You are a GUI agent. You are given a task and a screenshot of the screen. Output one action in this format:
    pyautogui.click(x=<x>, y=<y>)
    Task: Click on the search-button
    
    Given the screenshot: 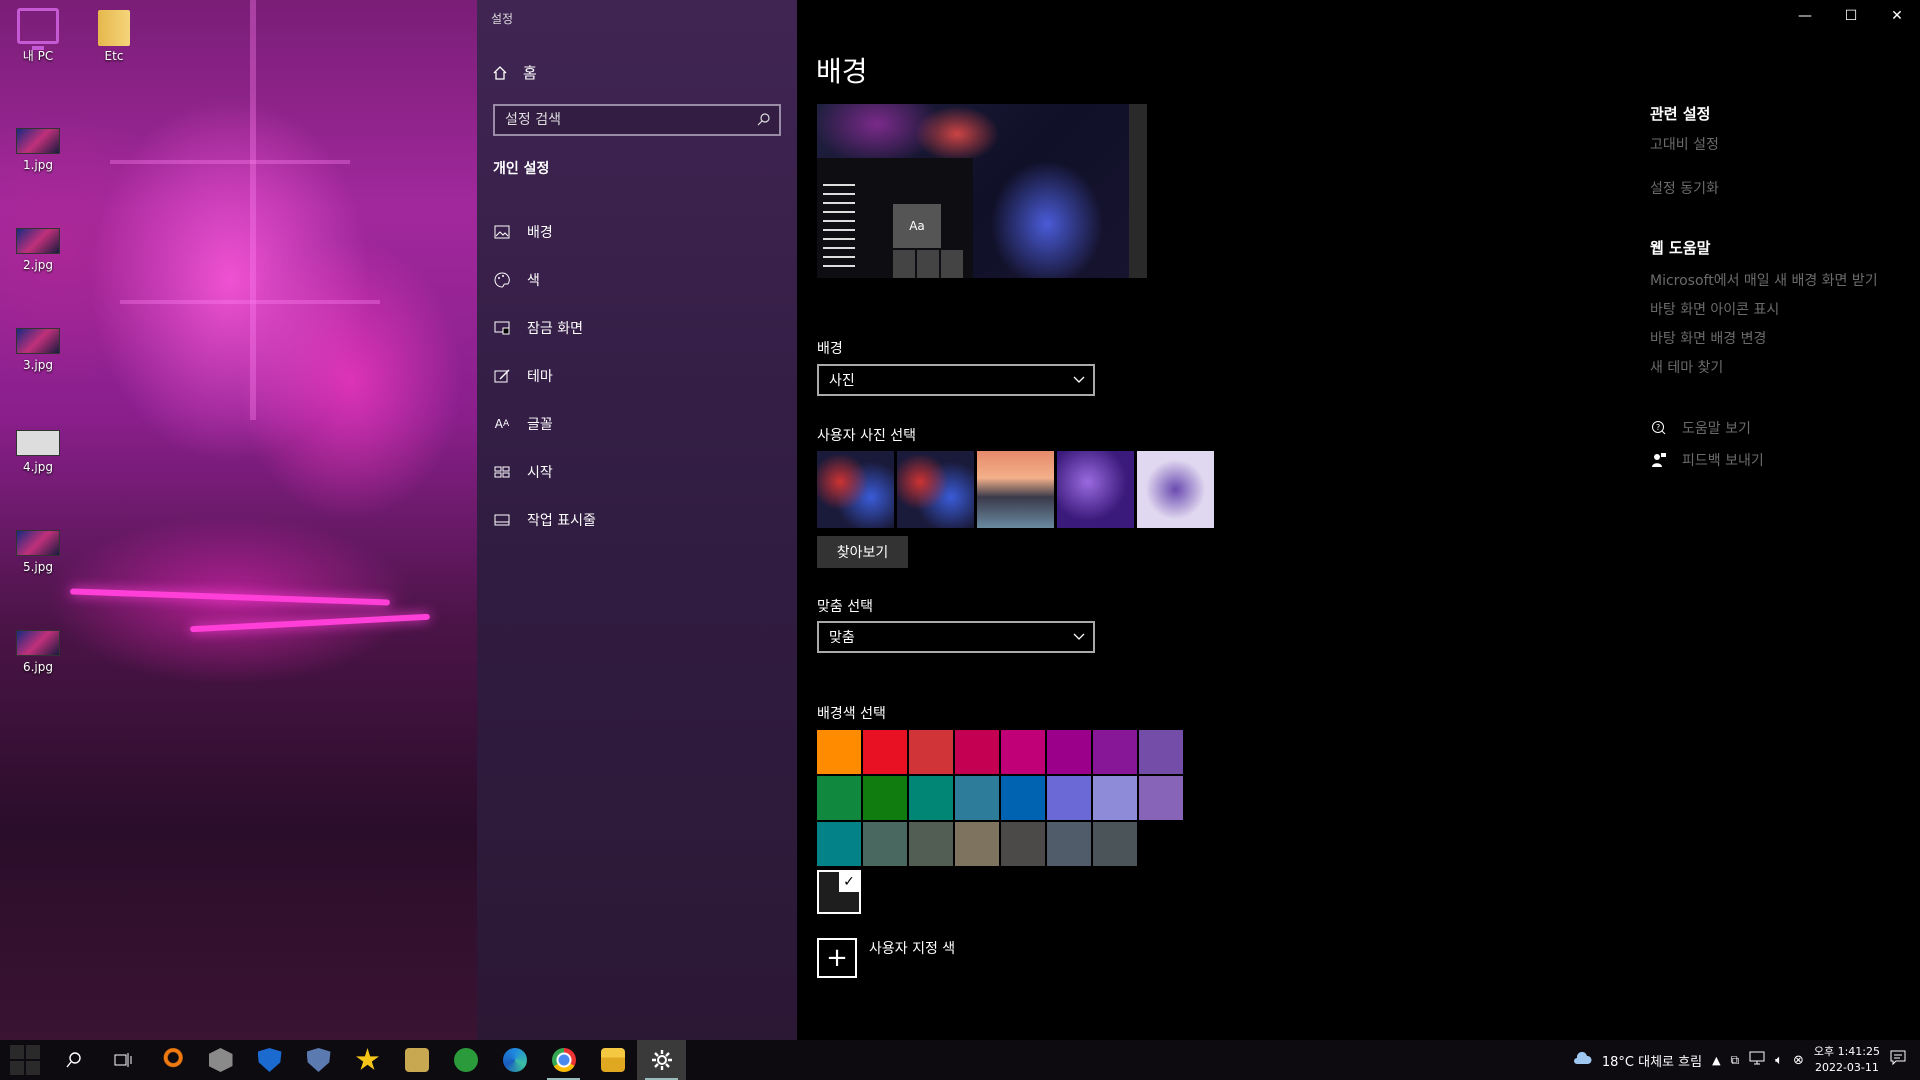 What is the action you would take?
    pyautogui.click(x=73, y=1060)
    